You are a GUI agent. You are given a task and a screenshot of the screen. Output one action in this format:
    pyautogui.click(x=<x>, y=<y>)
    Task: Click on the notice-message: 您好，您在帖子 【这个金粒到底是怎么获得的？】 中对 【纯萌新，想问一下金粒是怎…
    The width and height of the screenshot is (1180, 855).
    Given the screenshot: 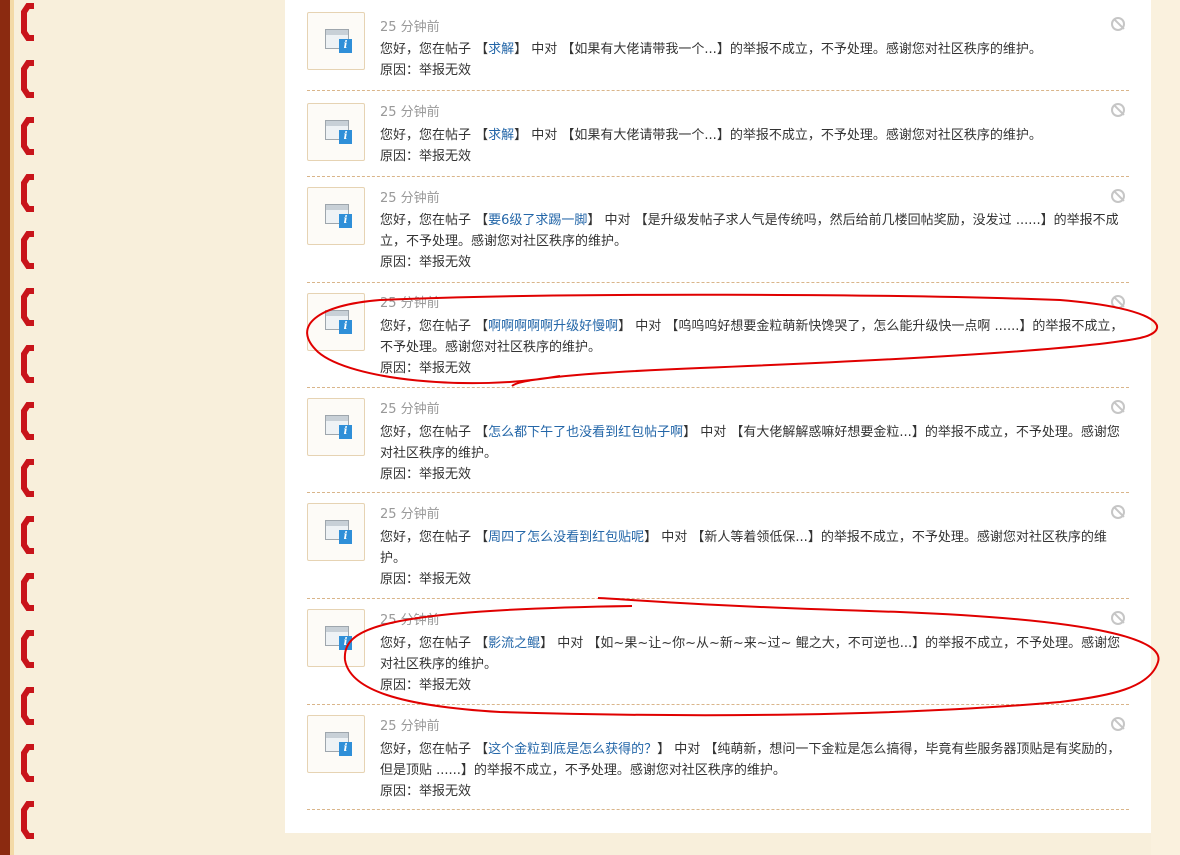 What is the action you would take?
    pyautogui.click(x=750, y=770)
    